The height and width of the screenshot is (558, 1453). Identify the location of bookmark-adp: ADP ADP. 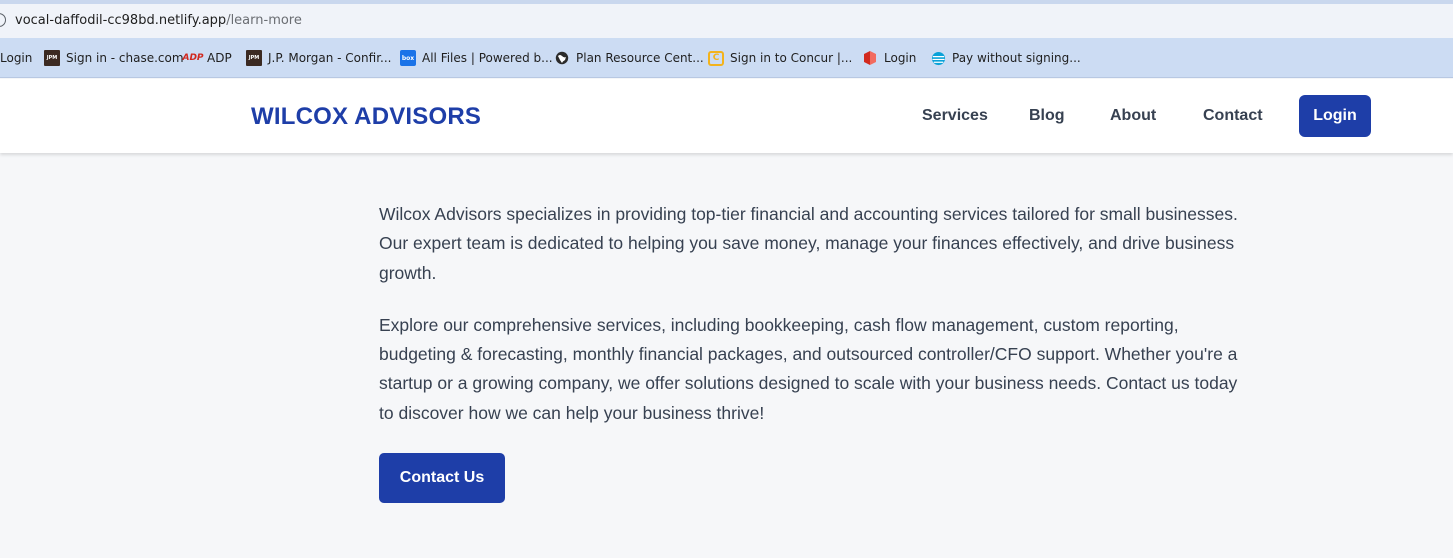
(207, 58).